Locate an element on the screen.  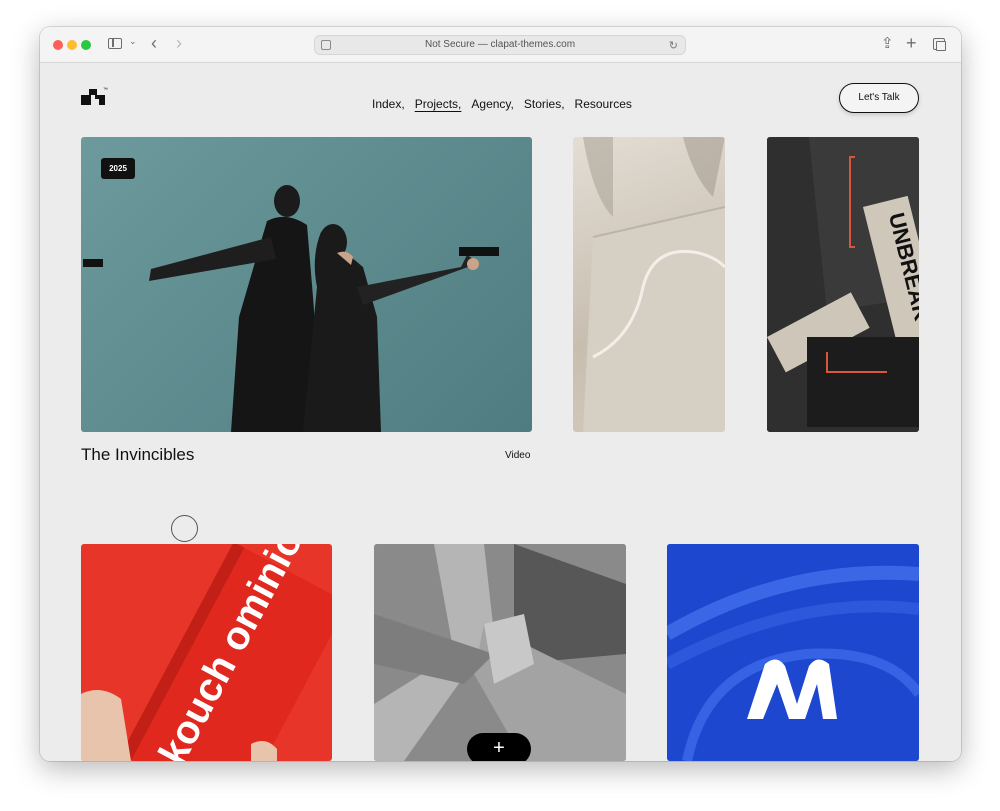
project-thumbnail-blue-m is located at coordinates (793, 652).